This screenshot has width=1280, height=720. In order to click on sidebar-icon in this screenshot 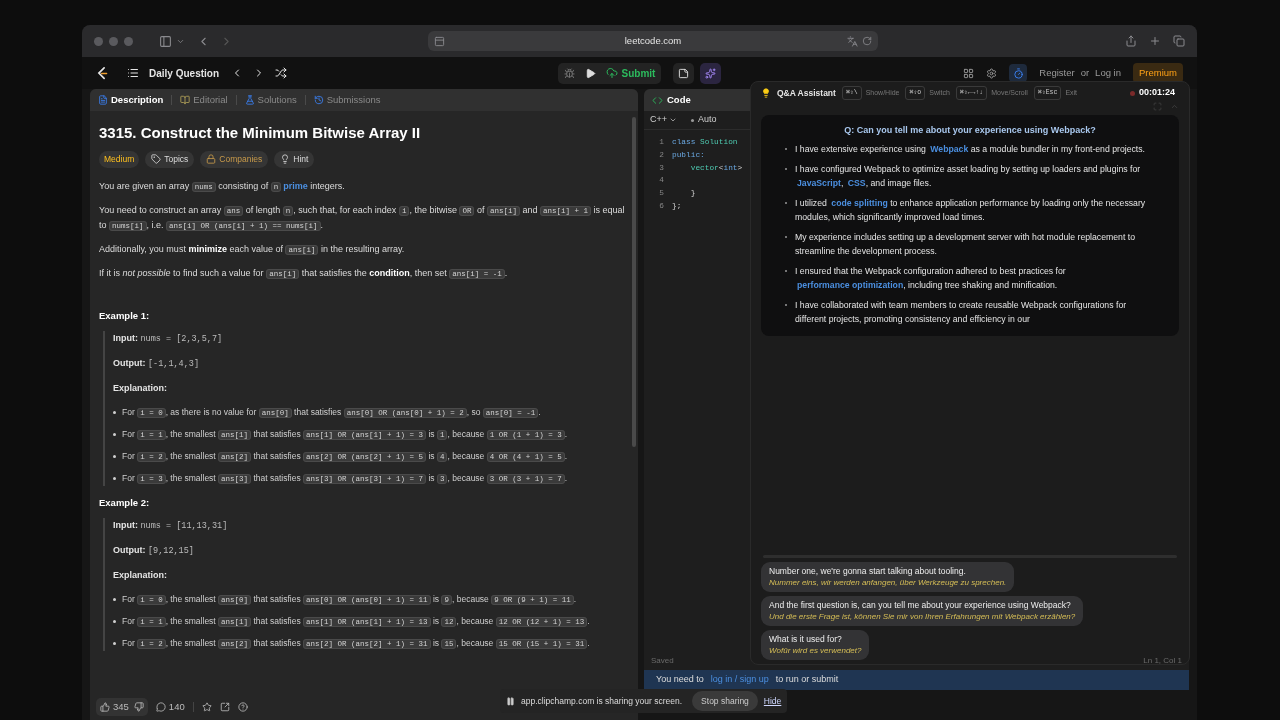, I will do `click(165, 41)`.